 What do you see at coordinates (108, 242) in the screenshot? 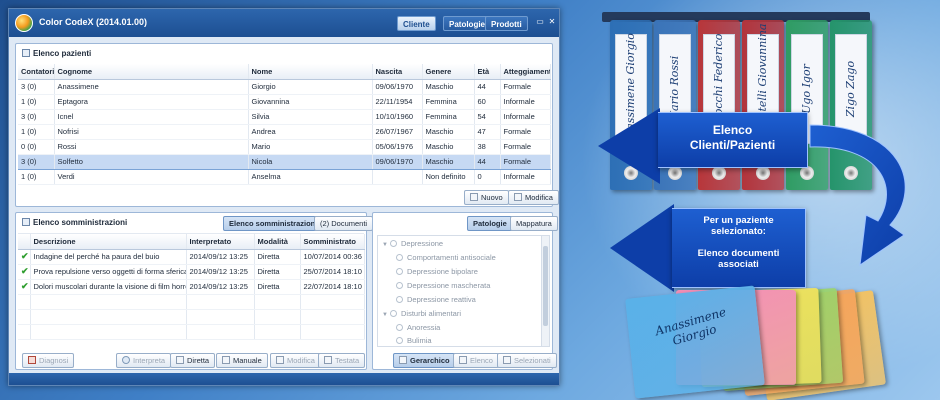
I see `column-header-descrizione: Descrizione` at bounding box center [108, 242].